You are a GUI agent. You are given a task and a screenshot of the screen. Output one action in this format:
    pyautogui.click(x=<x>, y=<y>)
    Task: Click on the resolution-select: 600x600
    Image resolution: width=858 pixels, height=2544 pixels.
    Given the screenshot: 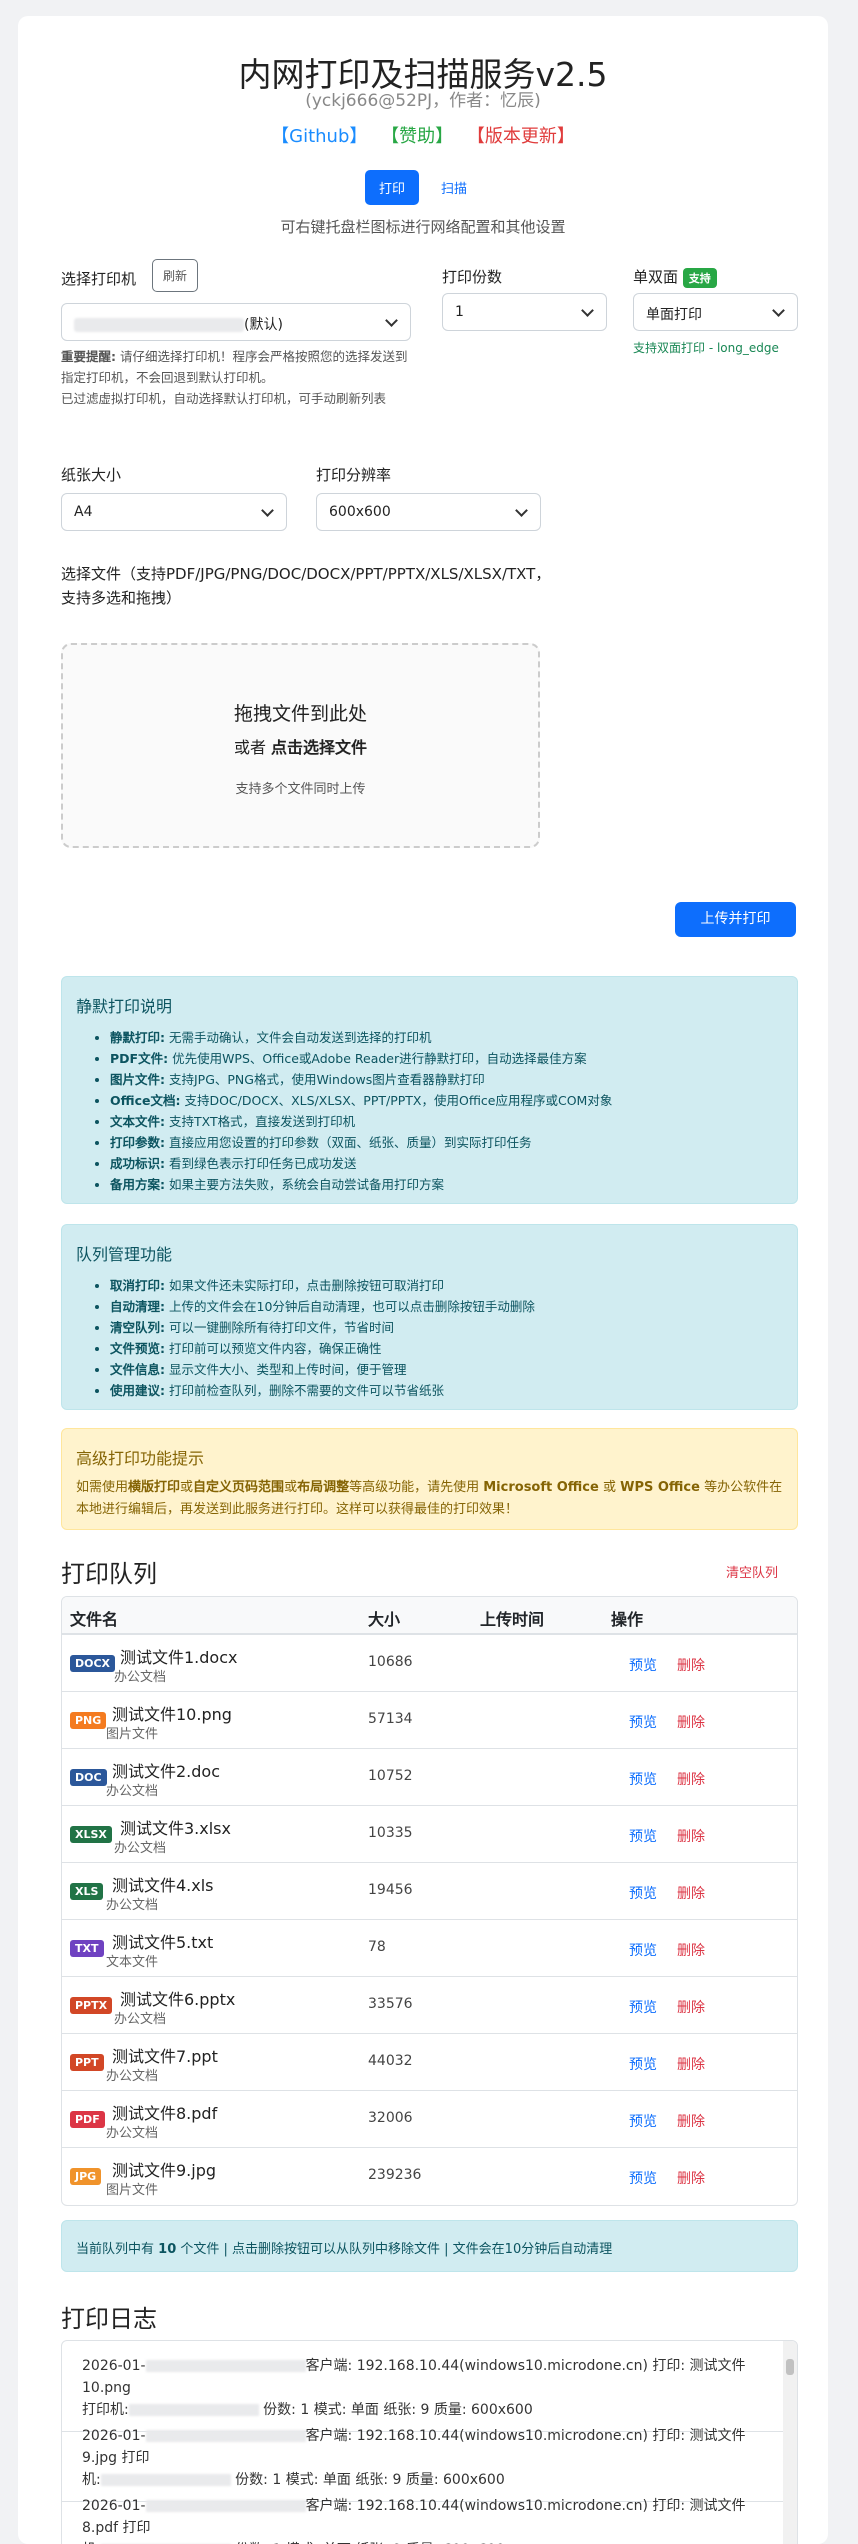 What is the action you would take?
    pyautogui.click(x=428, y=512)
    